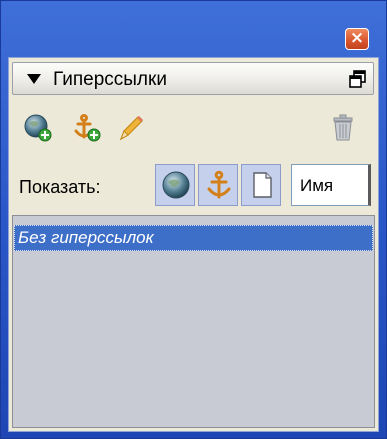 The width and height of the screenshot is (387, 439). I want to click on filter-pages-button, so click(261, 185).